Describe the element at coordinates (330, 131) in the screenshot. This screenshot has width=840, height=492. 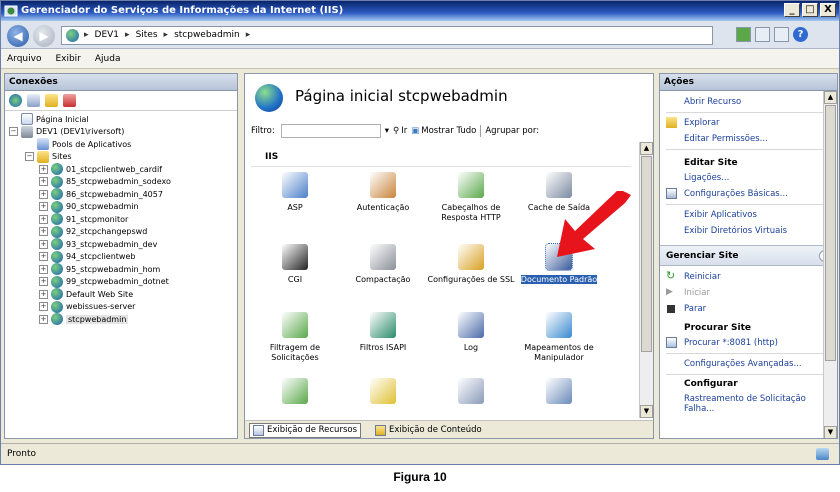
I see `filter-input` at that location.